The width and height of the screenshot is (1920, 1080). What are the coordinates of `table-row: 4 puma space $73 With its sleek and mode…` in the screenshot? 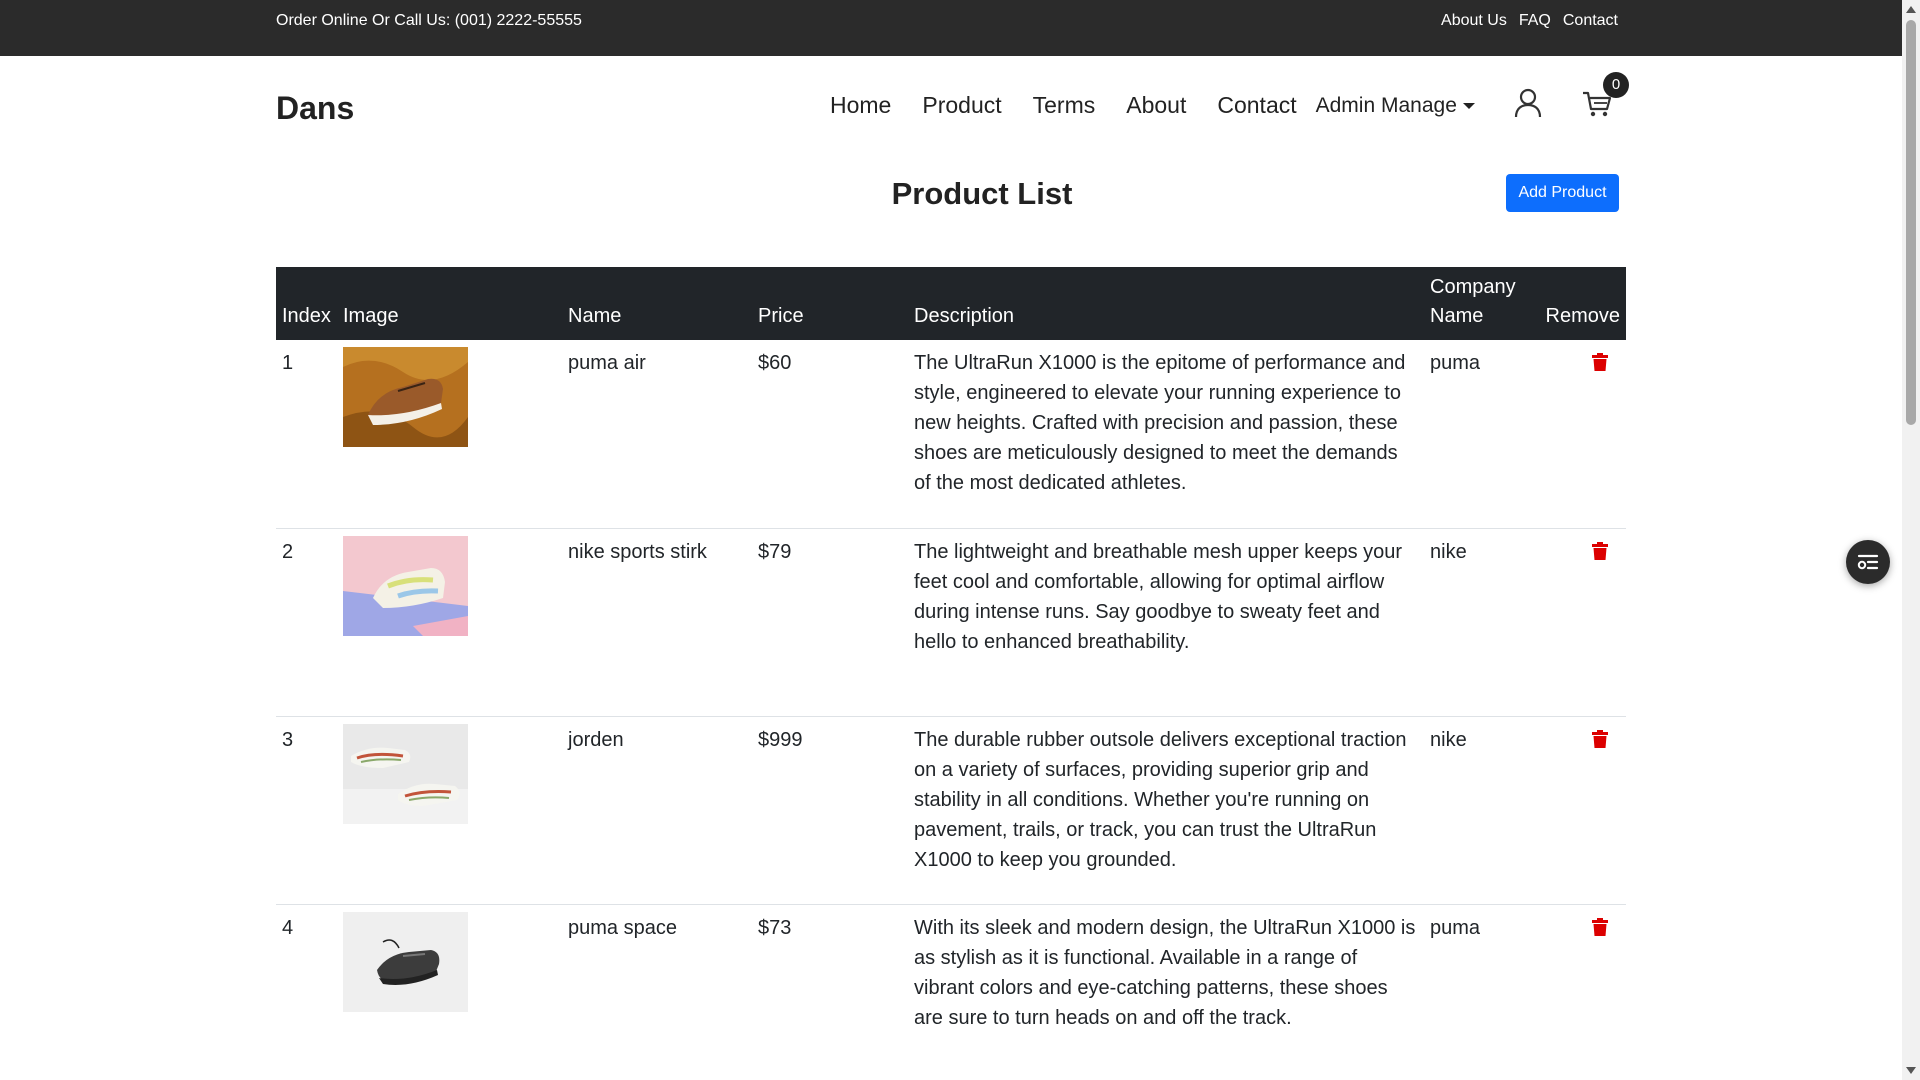 It's located at (951, 992).